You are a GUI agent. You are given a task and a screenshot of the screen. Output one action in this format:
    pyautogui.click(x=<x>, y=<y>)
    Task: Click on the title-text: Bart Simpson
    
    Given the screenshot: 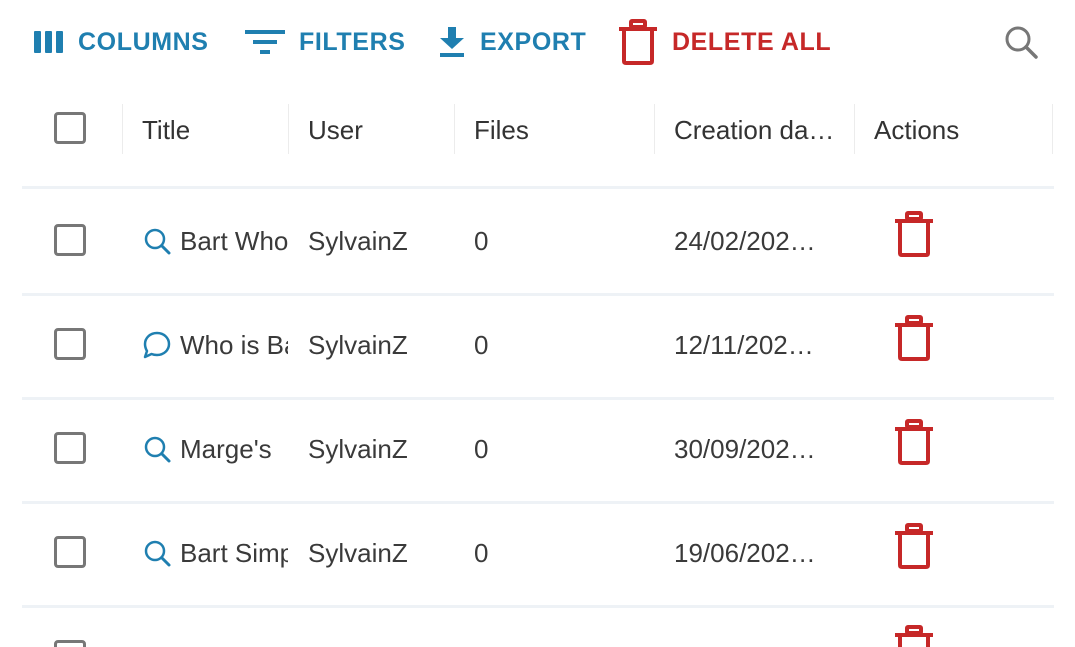 What is the action you would take?
    pyautogui.click(x=234, y=552)
    